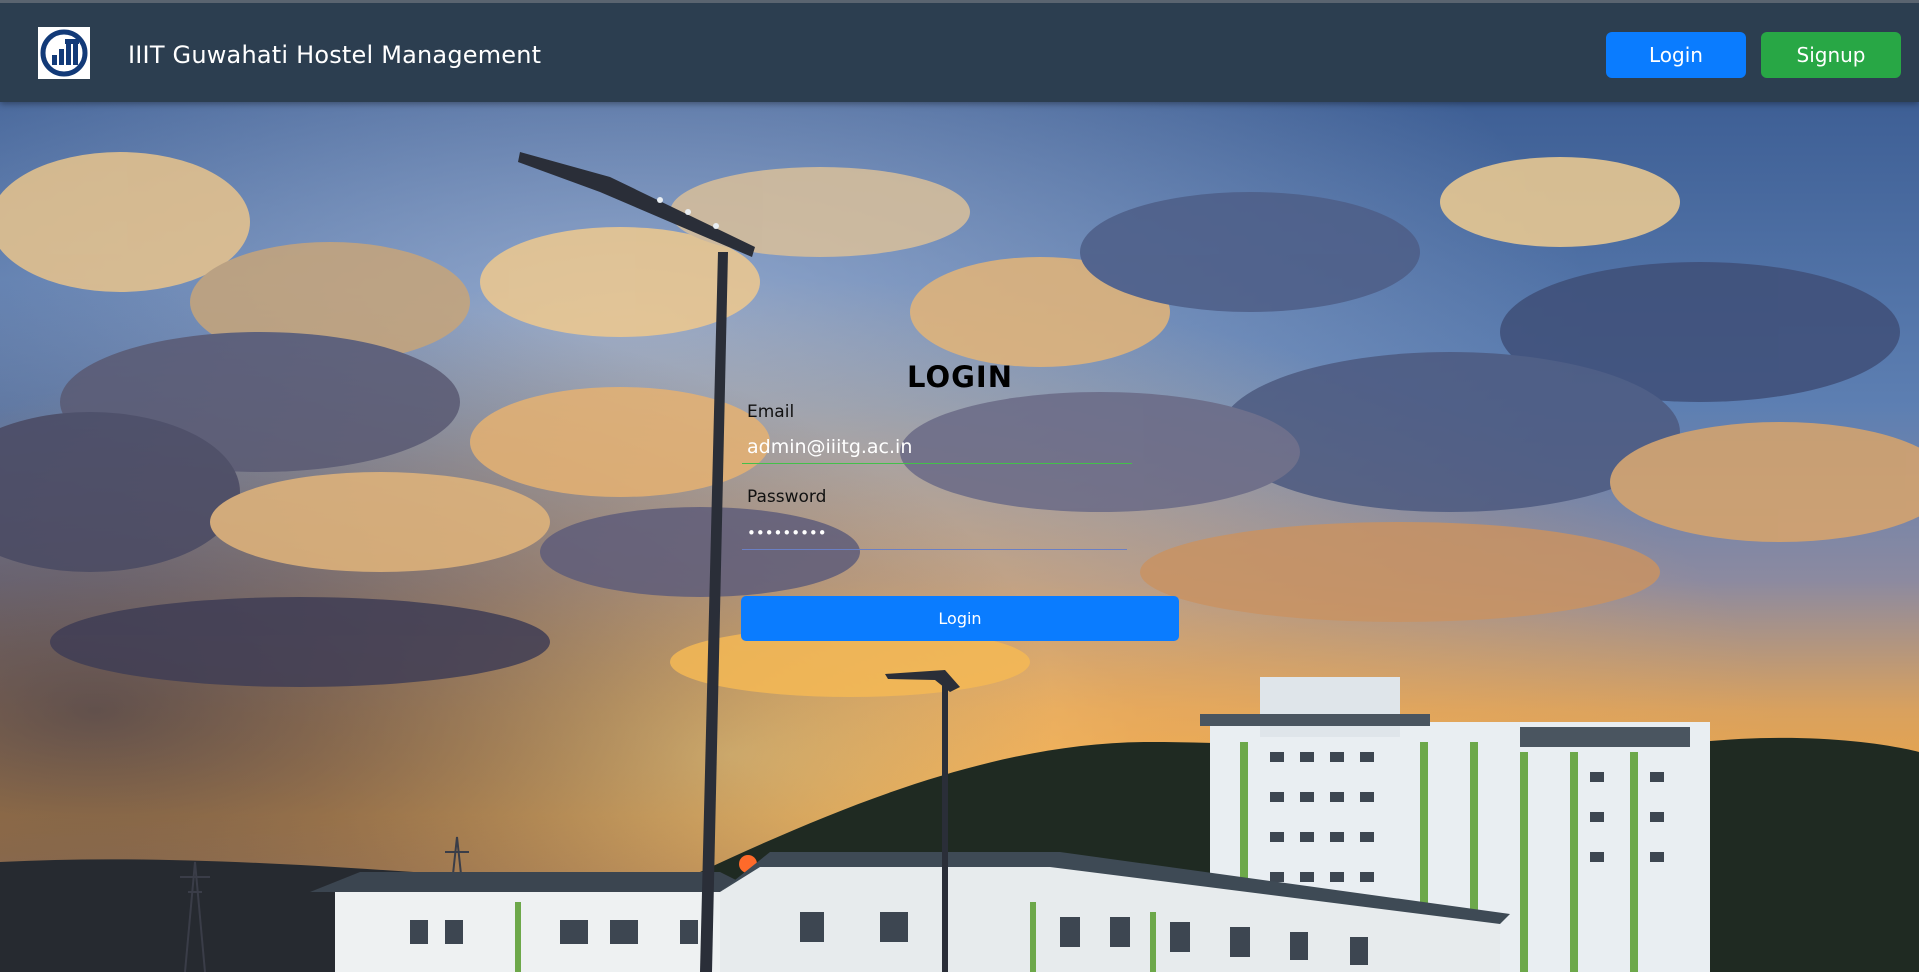 The width and height of the screenshot is (1919, 972). Describe the element at coordinates (787, 497) in the screenshot. I see `password-label: Password` at that location.